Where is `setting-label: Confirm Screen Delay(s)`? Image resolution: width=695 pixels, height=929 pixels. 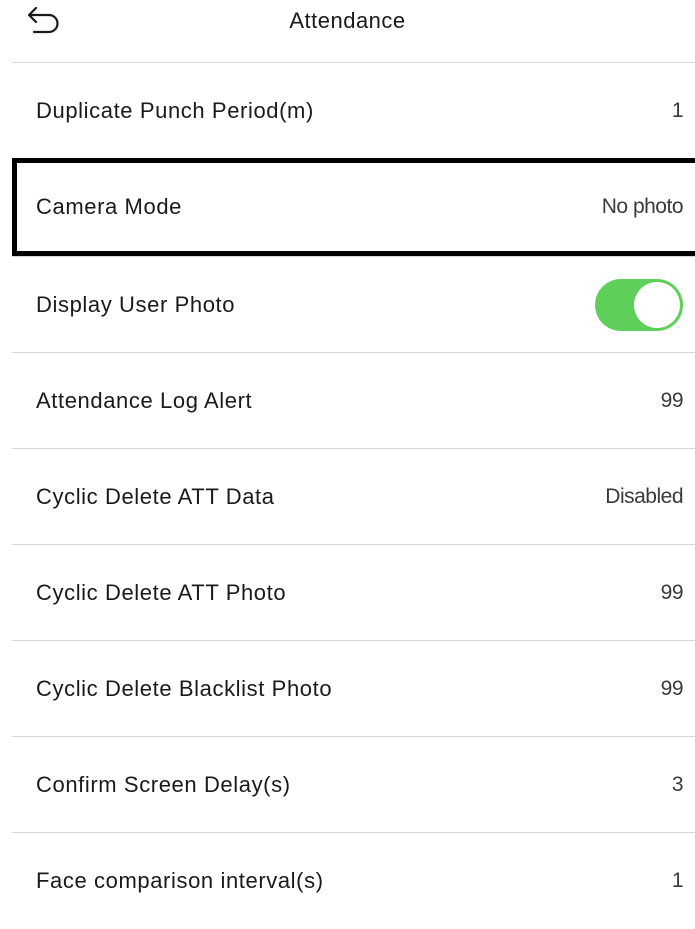
setting-label: Confirm Screen Delay(s) is located at coordinates (163, 784).